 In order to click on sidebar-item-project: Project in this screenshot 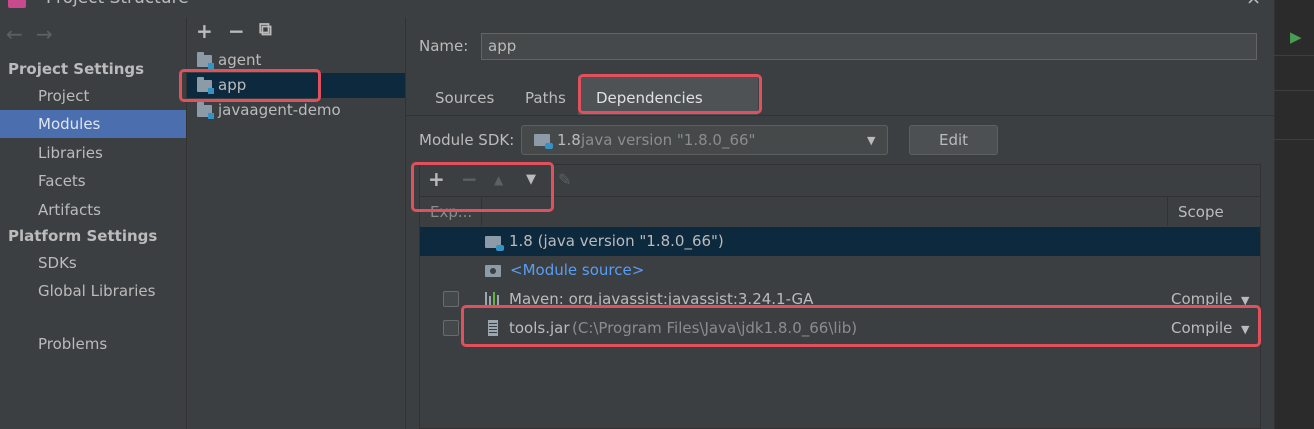, I will do `click(93, 96)`.